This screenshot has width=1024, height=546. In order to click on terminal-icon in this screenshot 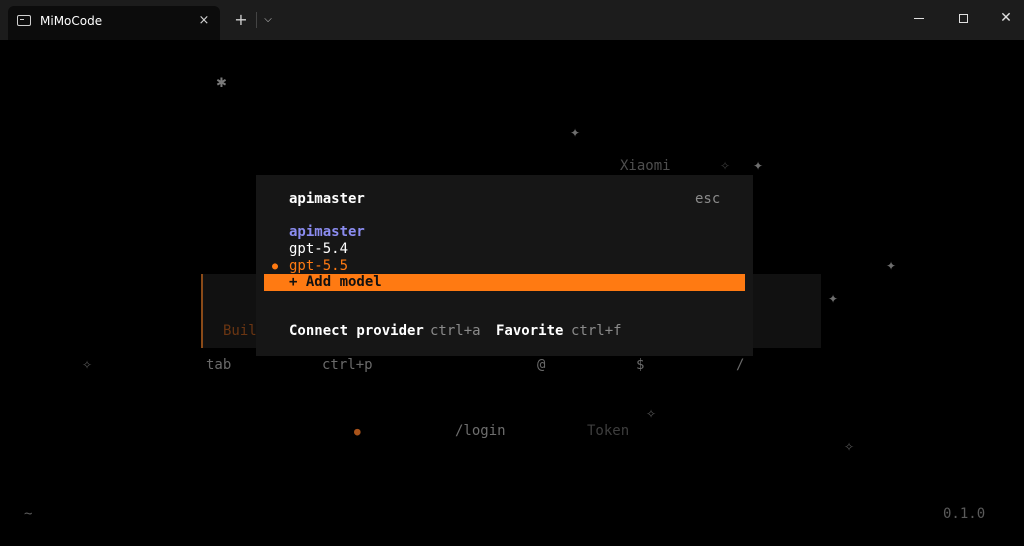, I will do `click(24, 20)`.